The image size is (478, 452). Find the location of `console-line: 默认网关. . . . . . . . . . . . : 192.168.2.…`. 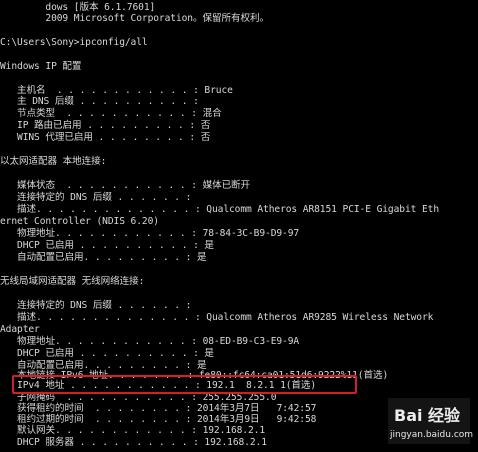

console-line: 默认网关. . . . . . . . . . . . : 192.168.2.… is located at coordinates (133, 430).